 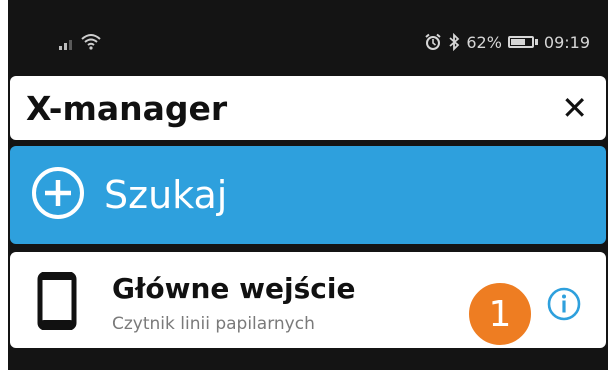 I want to click on search-button-label: Szukaj, so click(x=166, y=195).